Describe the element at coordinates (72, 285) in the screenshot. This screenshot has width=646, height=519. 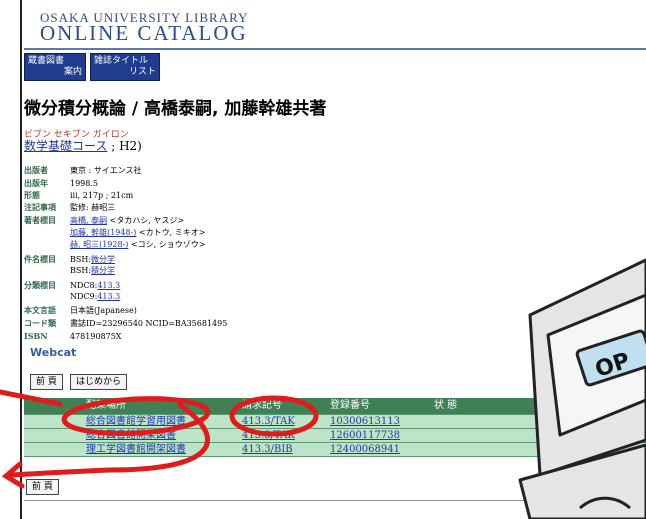
I see `field-classification-1: 分類標目 NDC8:413.3` at that location.